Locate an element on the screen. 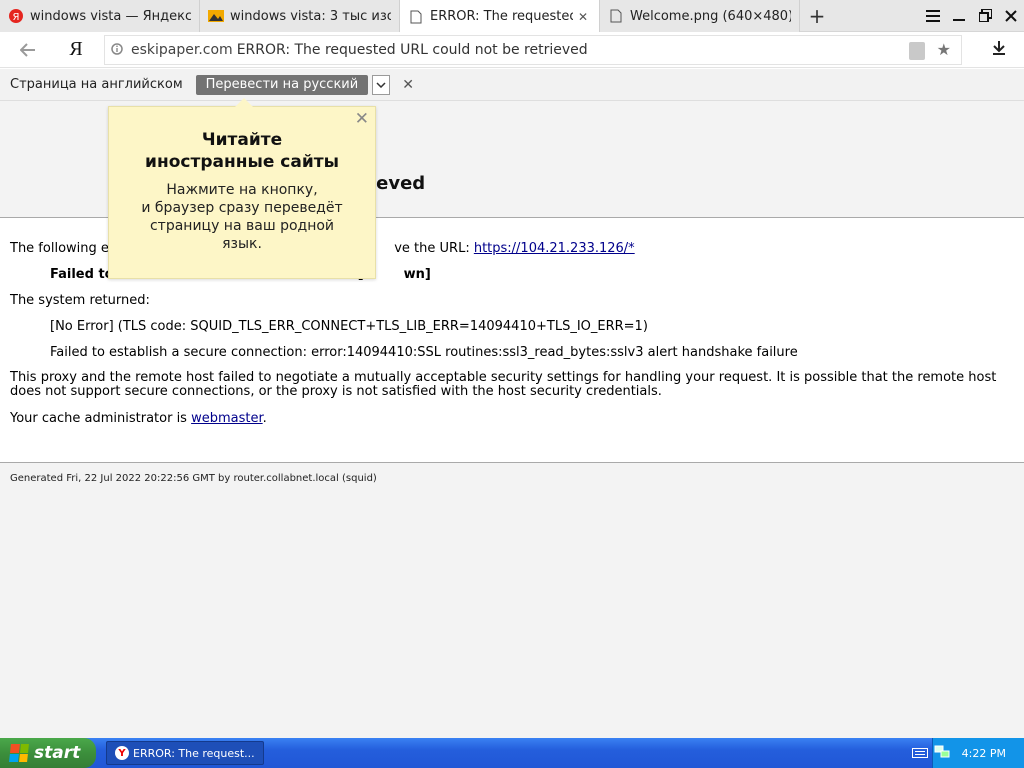 Image resolution: width=1024 pixels, height=768 pixels. minimize-icon is located at coordinates (959, 16).